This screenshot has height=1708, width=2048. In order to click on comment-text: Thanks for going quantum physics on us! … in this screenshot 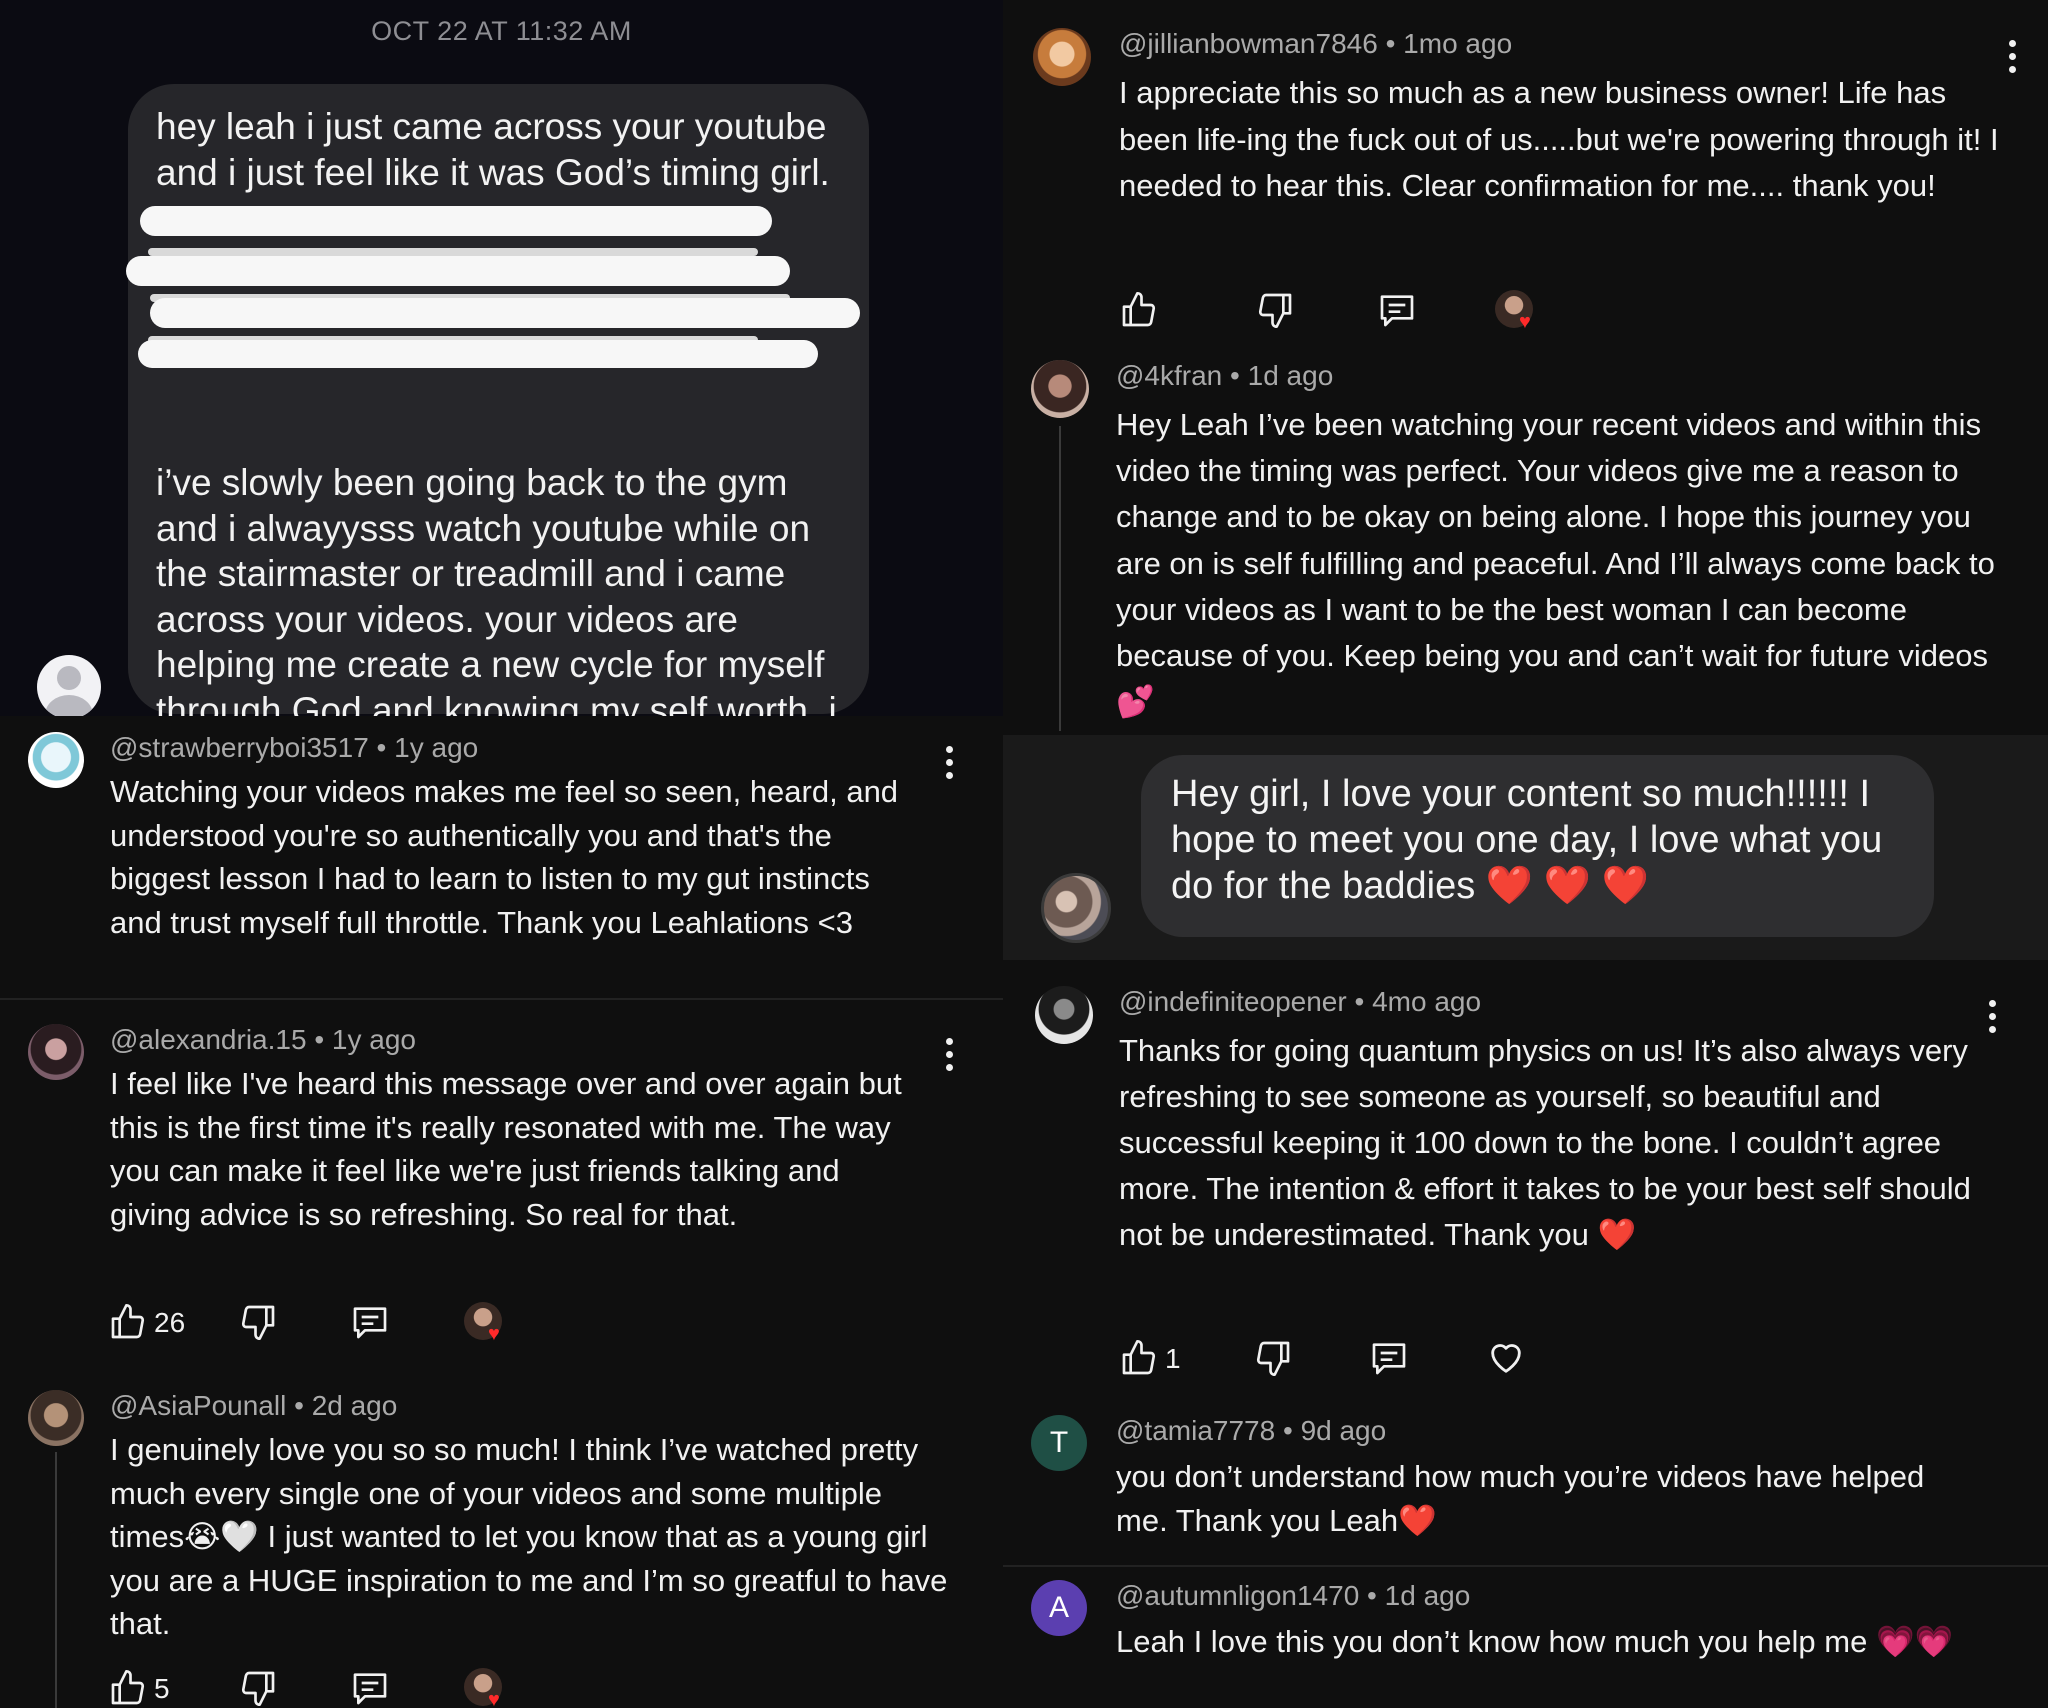, I will do `click(1545, 1142)`.